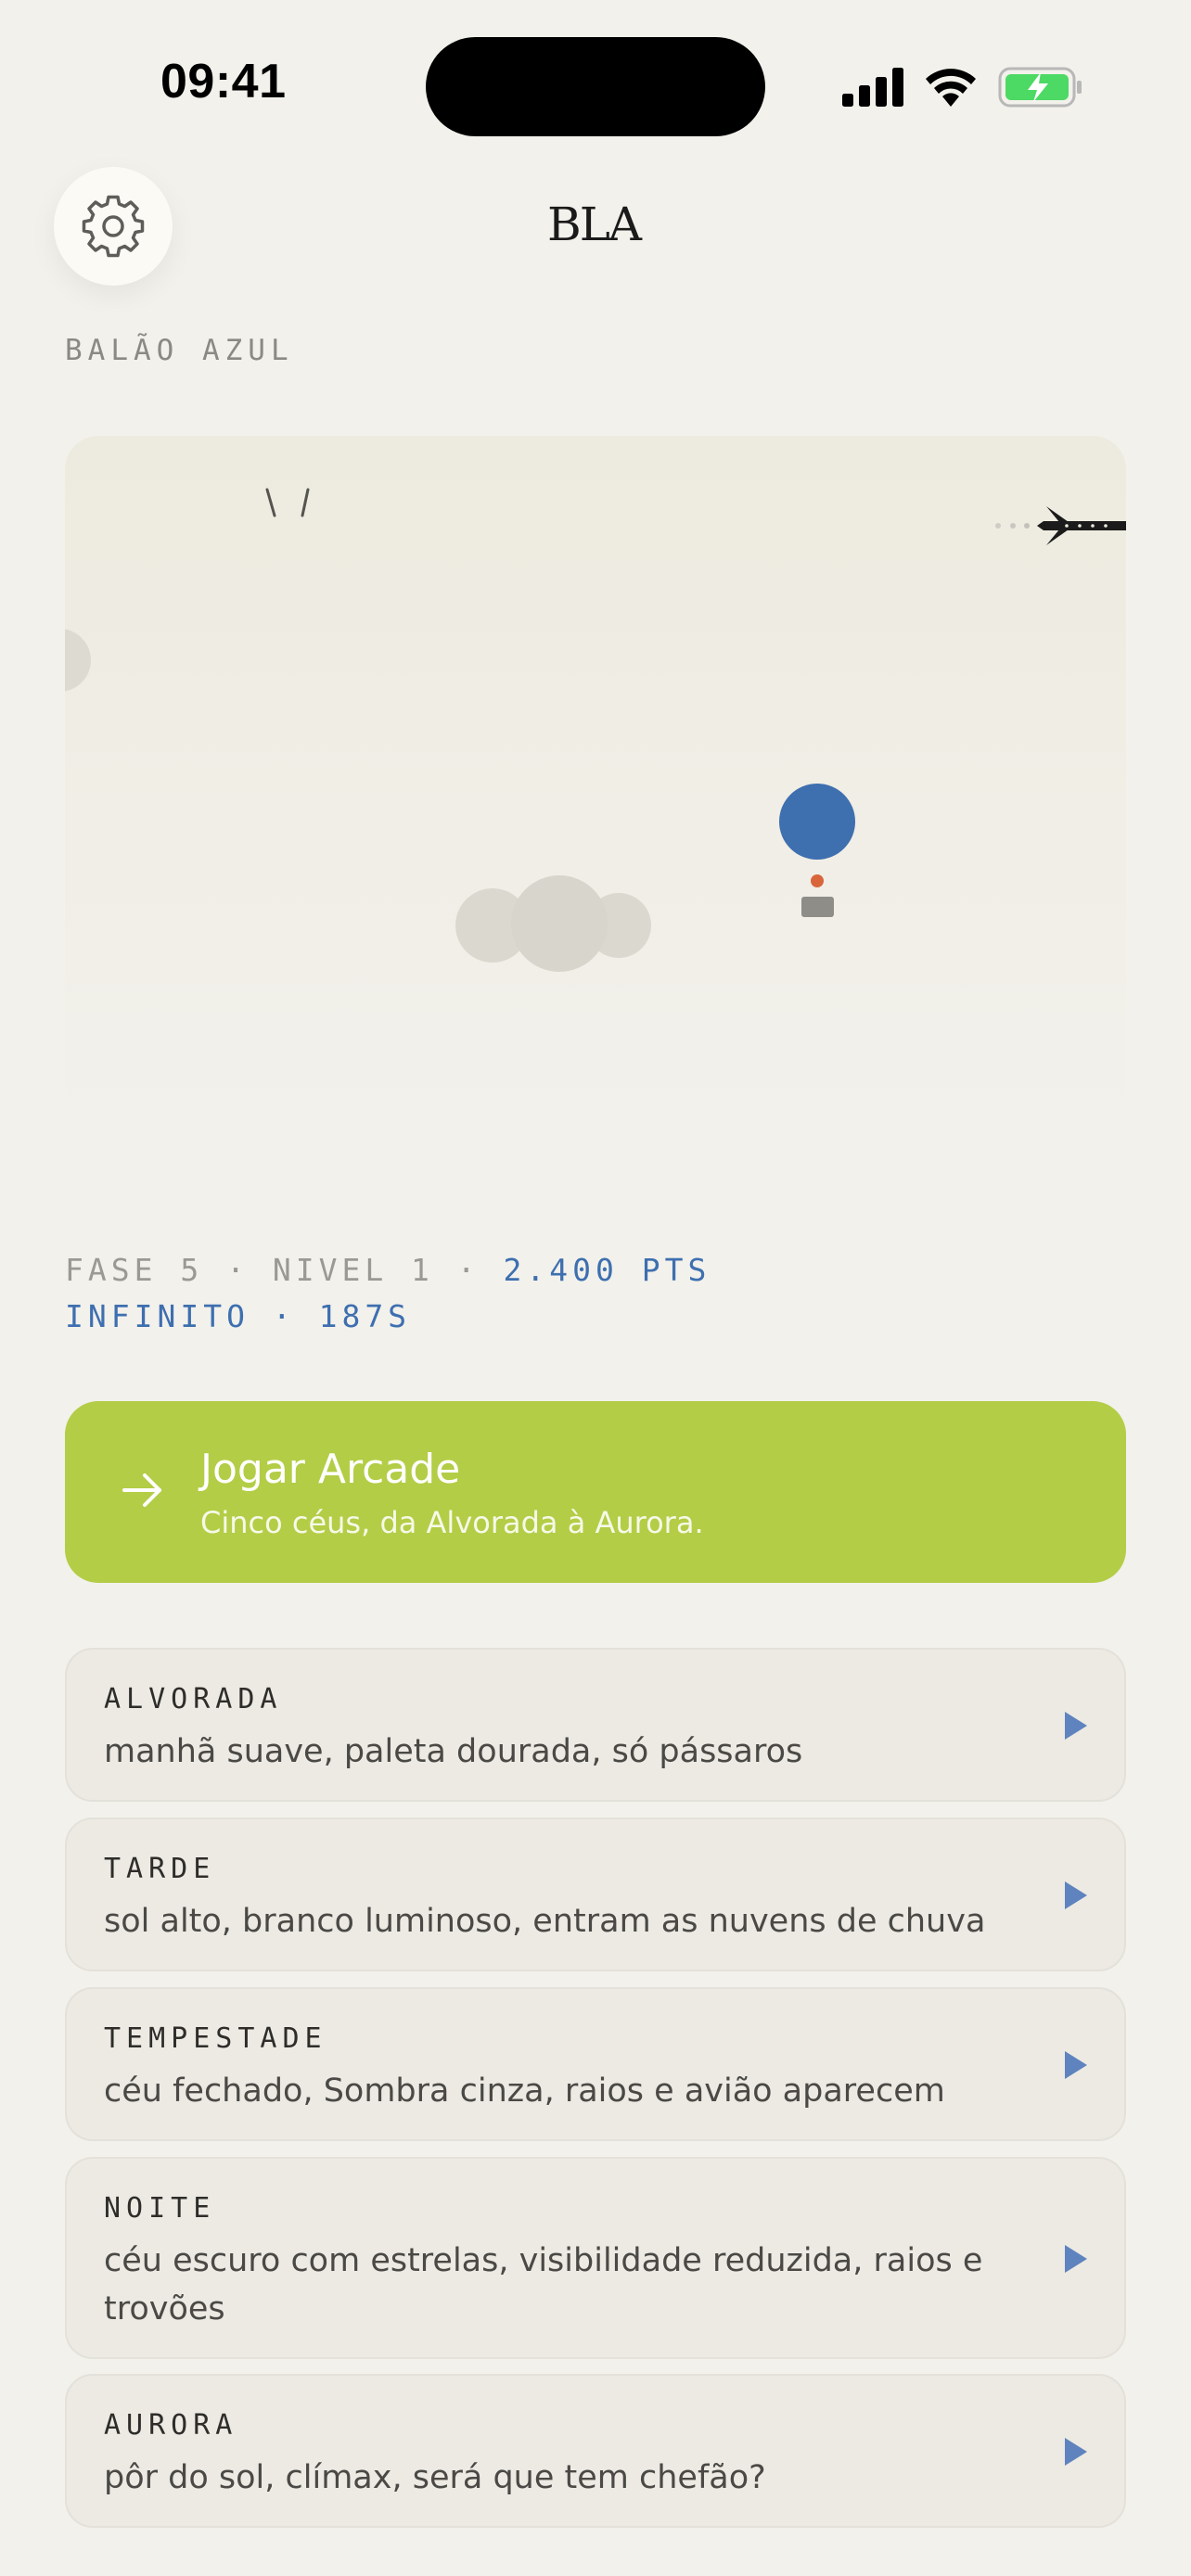  I want to click on level-description: manhã suave, paleta dourada, só pássaros, so click(453, 1752).